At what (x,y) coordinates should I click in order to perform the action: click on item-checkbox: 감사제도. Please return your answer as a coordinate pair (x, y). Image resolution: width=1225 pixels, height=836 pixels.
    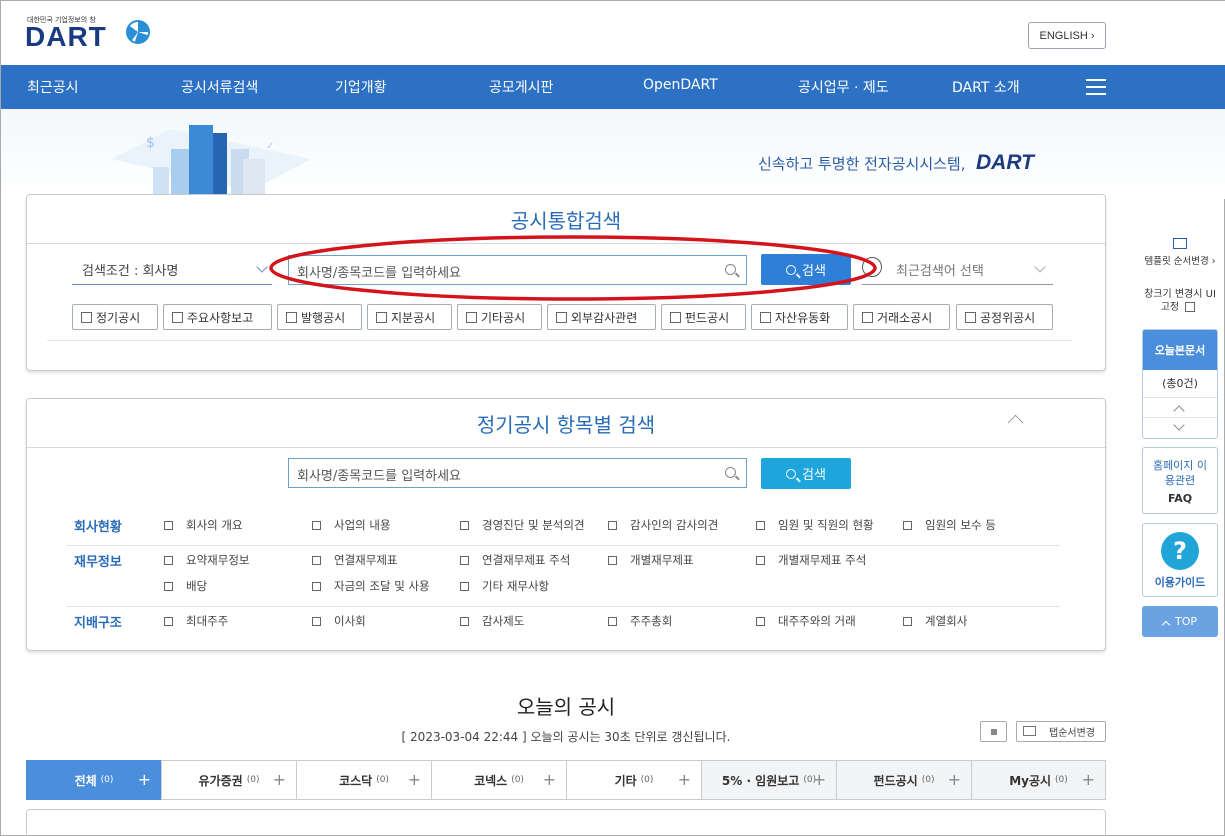
    Looking at the image, I should click on (492, 621).